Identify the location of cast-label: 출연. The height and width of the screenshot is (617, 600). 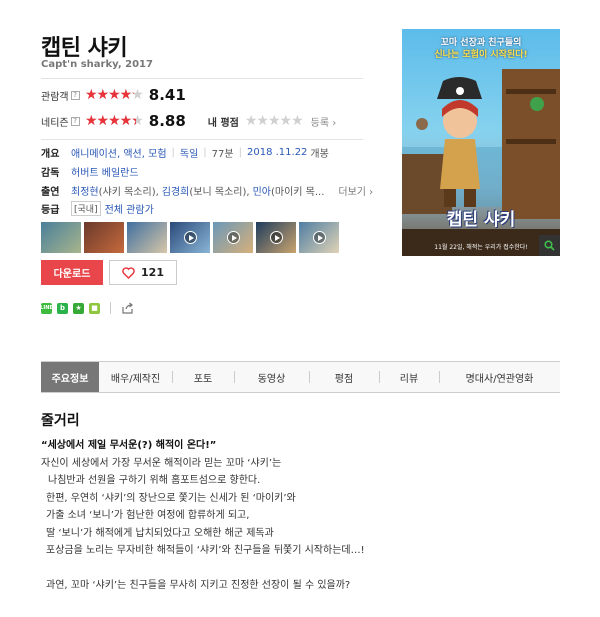
(50, 192).